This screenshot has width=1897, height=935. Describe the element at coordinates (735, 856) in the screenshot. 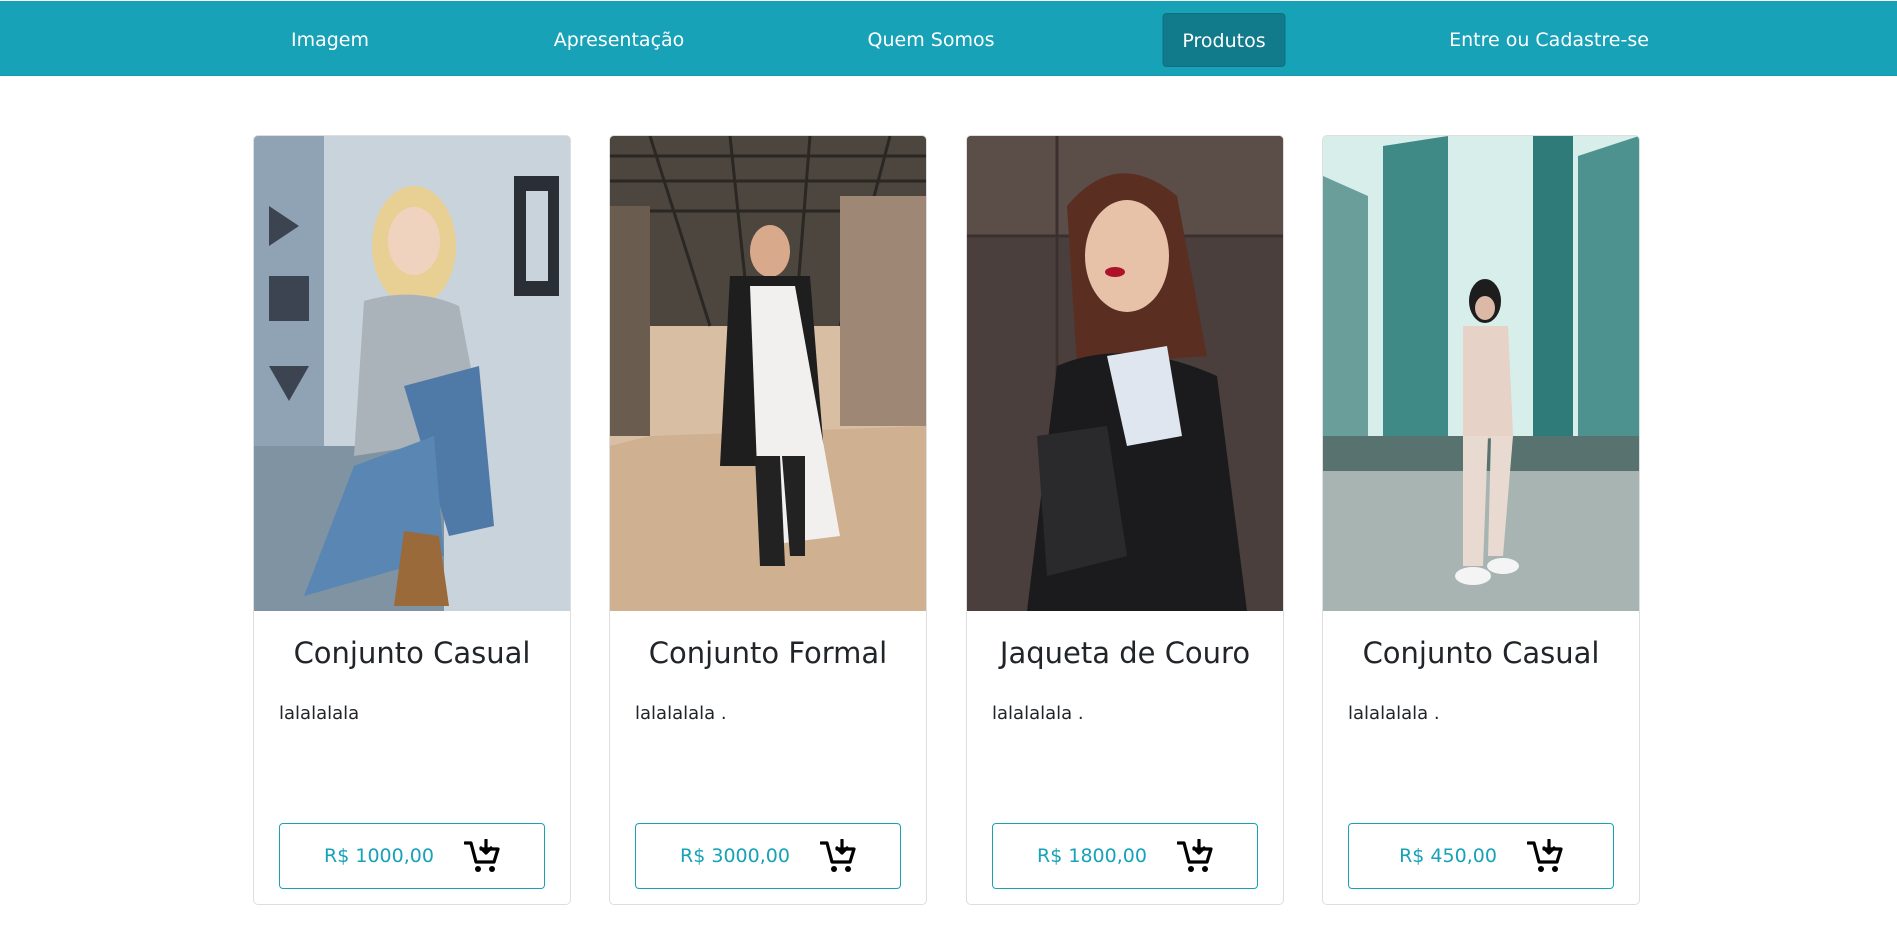

I see `price-label: R$ 3000,00` at that location.